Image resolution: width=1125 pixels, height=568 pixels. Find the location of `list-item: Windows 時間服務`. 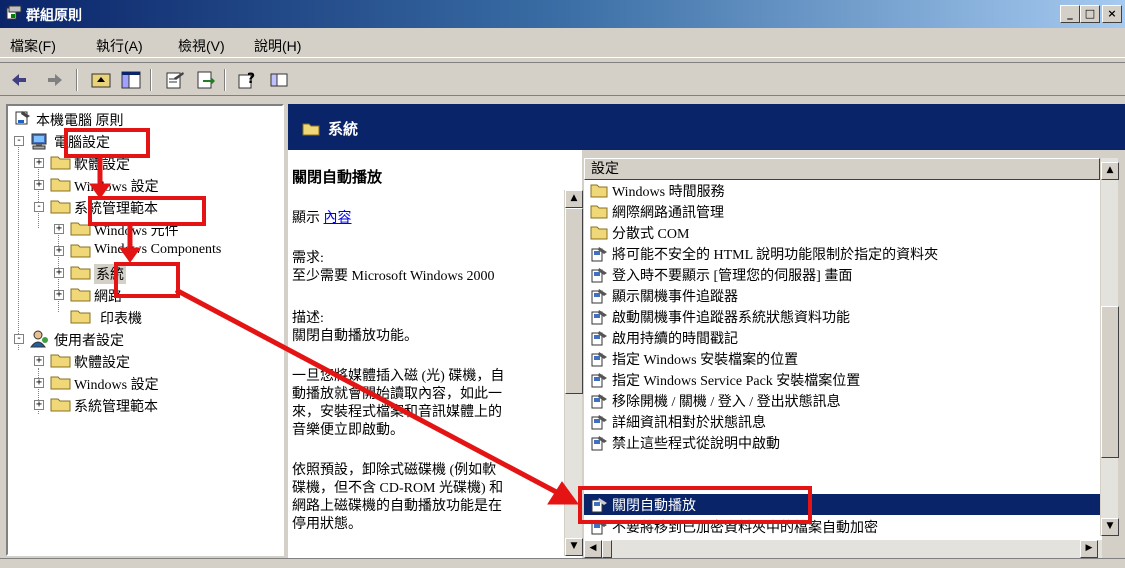

list-item: Windows 時間服務 is located at coordinates (843, 190).